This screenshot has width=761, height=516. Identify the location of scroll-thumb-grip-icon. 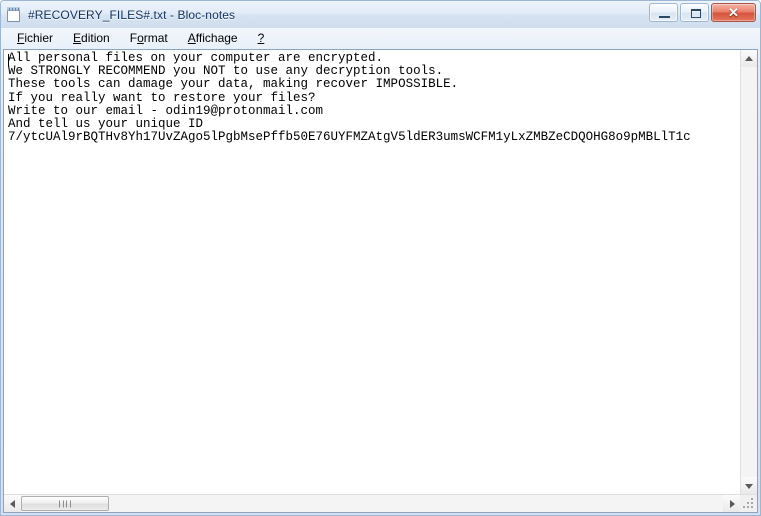
(65, 503).